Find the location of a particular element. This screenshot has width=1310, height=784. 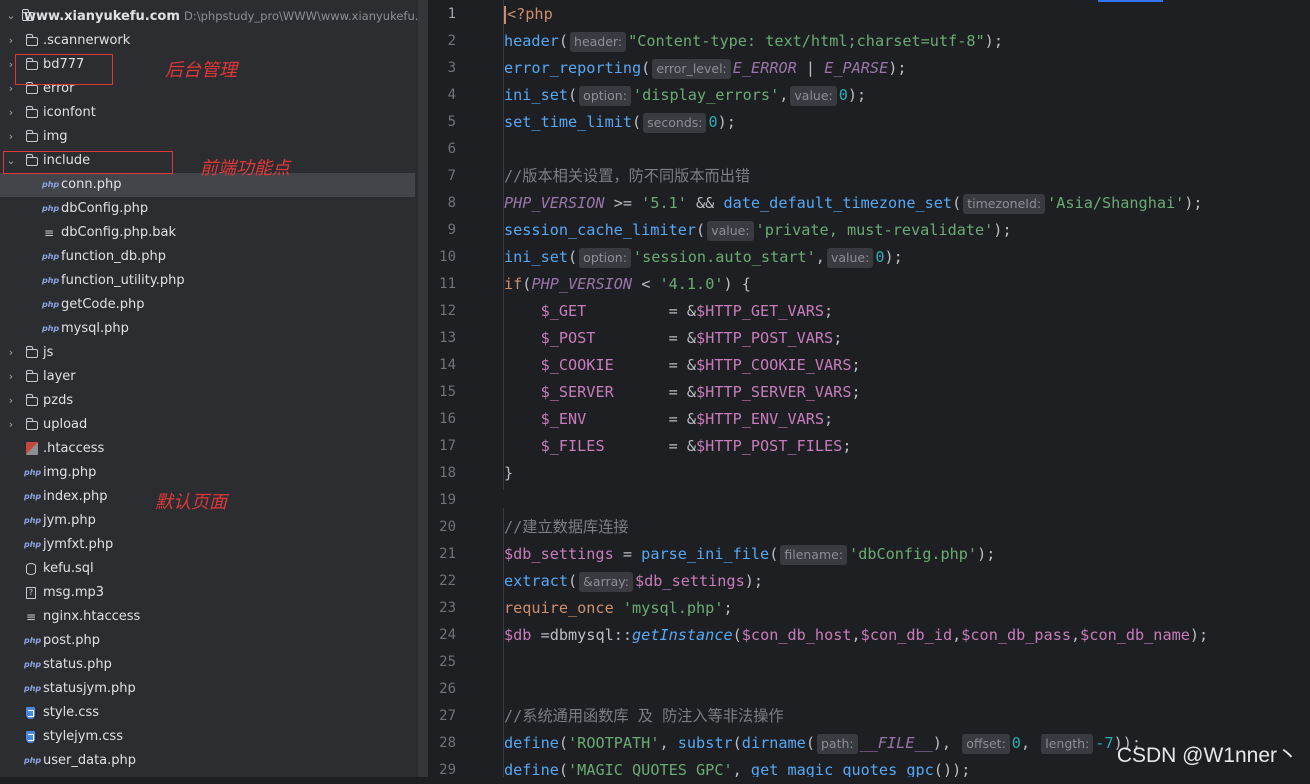

file-kefu-sql: kefu.sql is located at coordinates (207, 569).